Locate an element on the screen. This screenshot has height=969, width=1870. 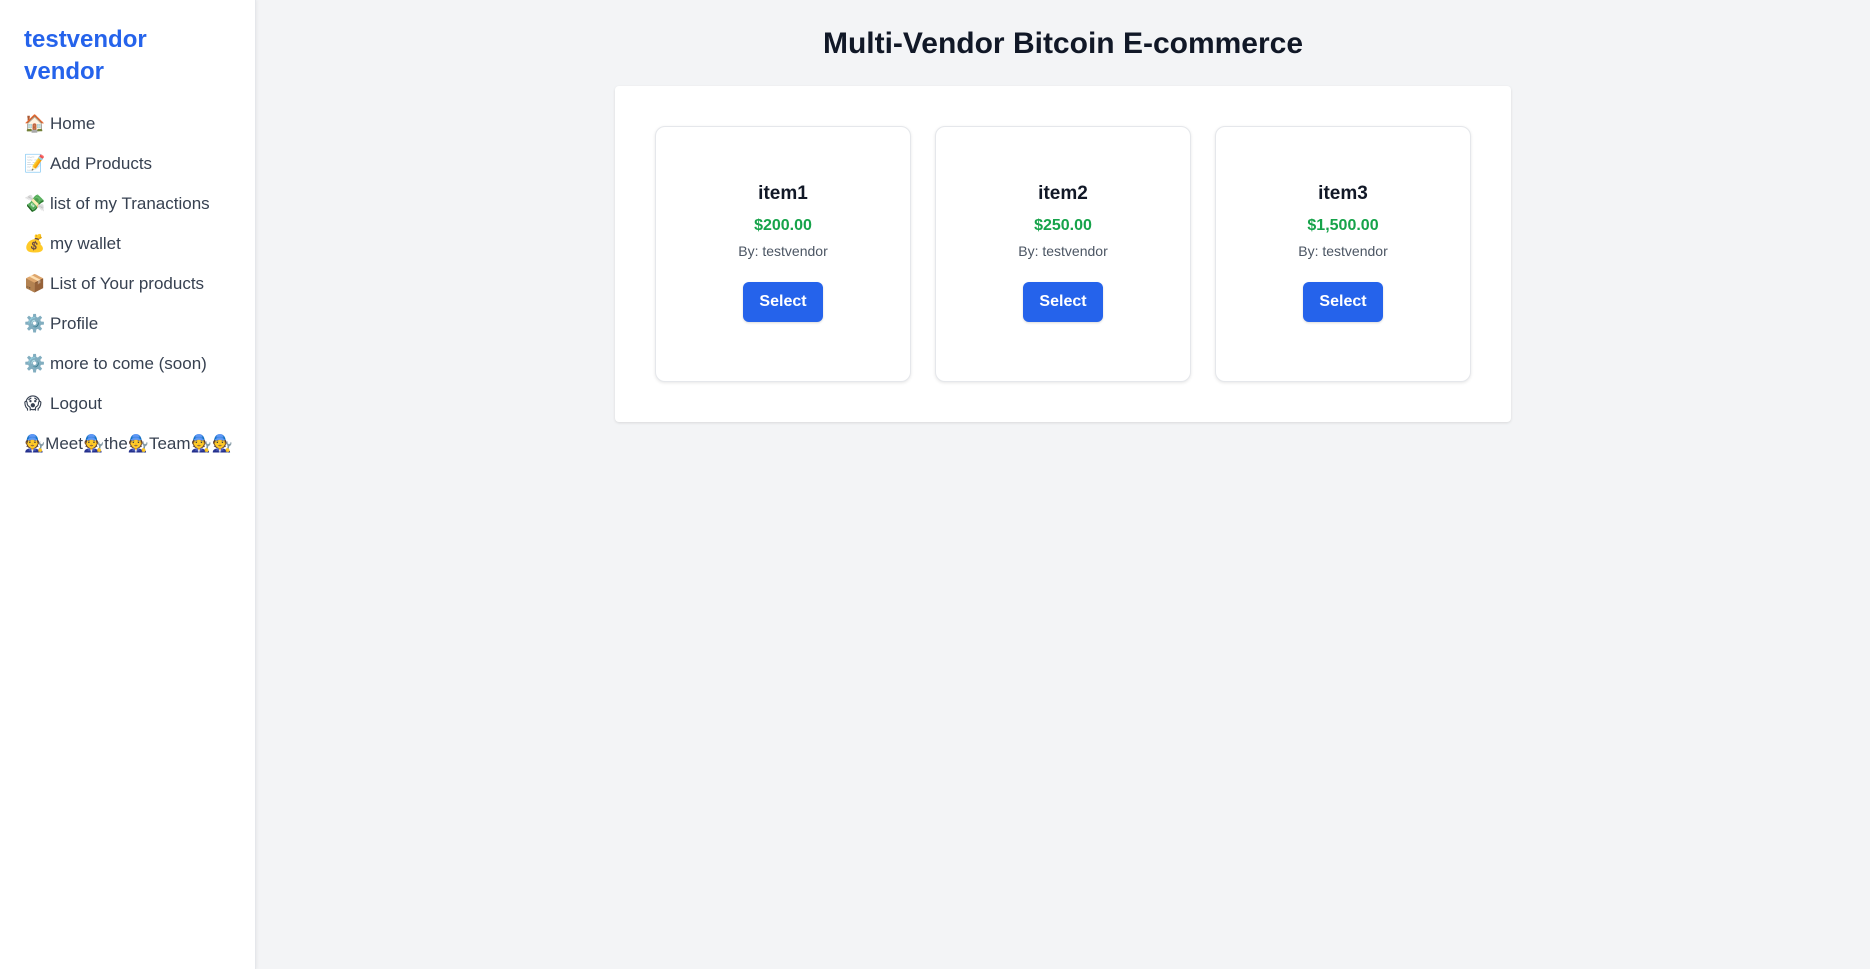
sidebar-item-add-products: 📝 Add Products is located at coordinates (127, 164).